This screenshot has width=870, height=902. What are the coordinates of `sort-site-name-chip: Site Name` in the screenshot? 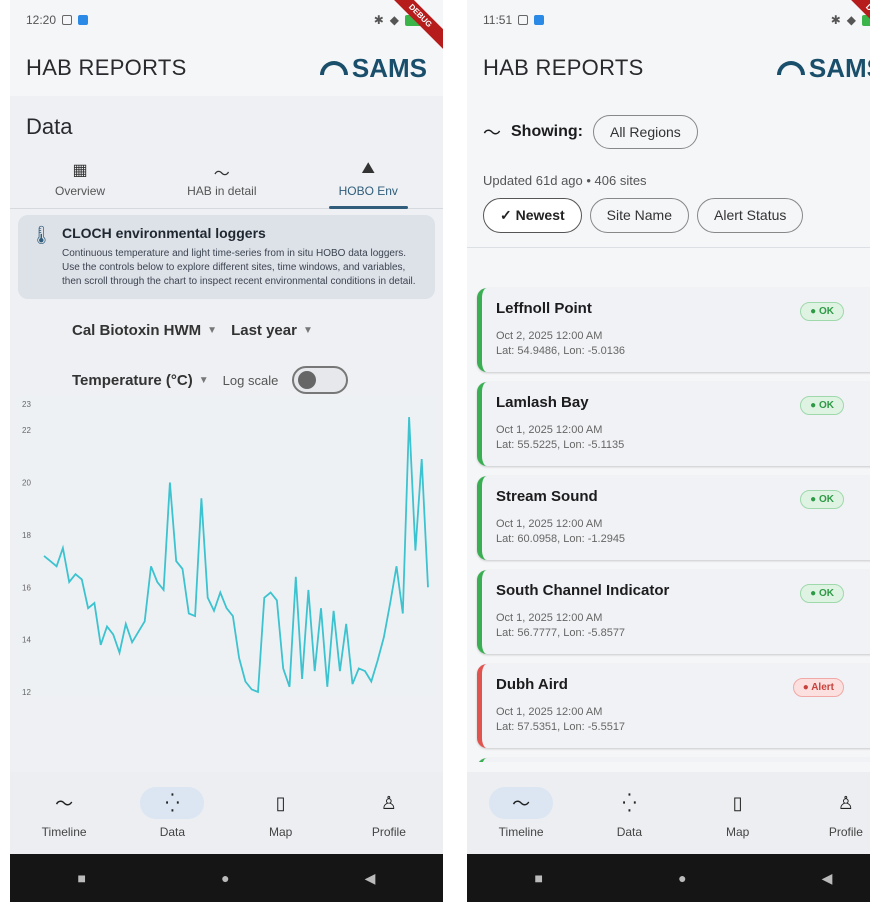 It's located at (639, 215).